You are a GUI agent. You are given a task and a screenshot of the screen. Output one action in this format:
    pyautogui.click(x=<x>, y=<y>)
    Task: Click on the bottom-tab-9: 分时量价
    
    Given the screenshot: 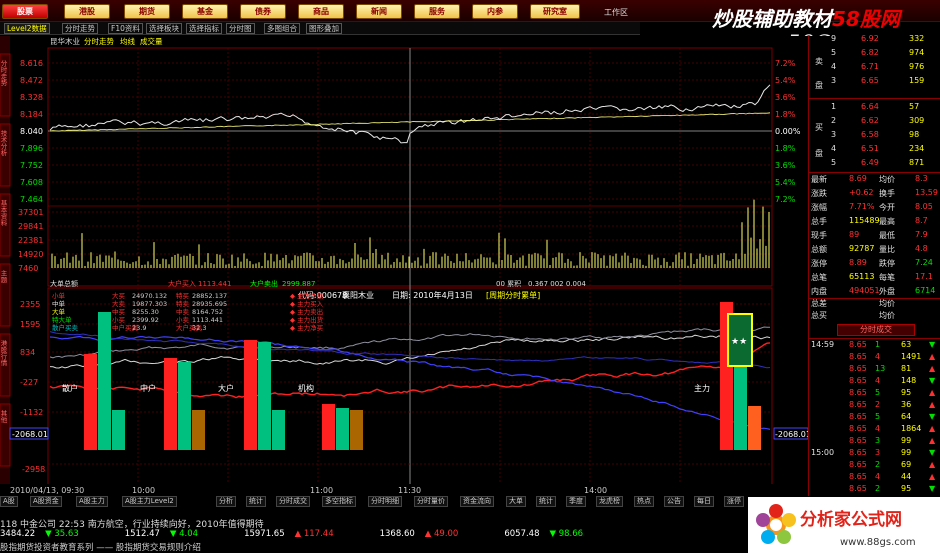 What is the action you would take?
    pyautogui.click(x=431, y=501)
    